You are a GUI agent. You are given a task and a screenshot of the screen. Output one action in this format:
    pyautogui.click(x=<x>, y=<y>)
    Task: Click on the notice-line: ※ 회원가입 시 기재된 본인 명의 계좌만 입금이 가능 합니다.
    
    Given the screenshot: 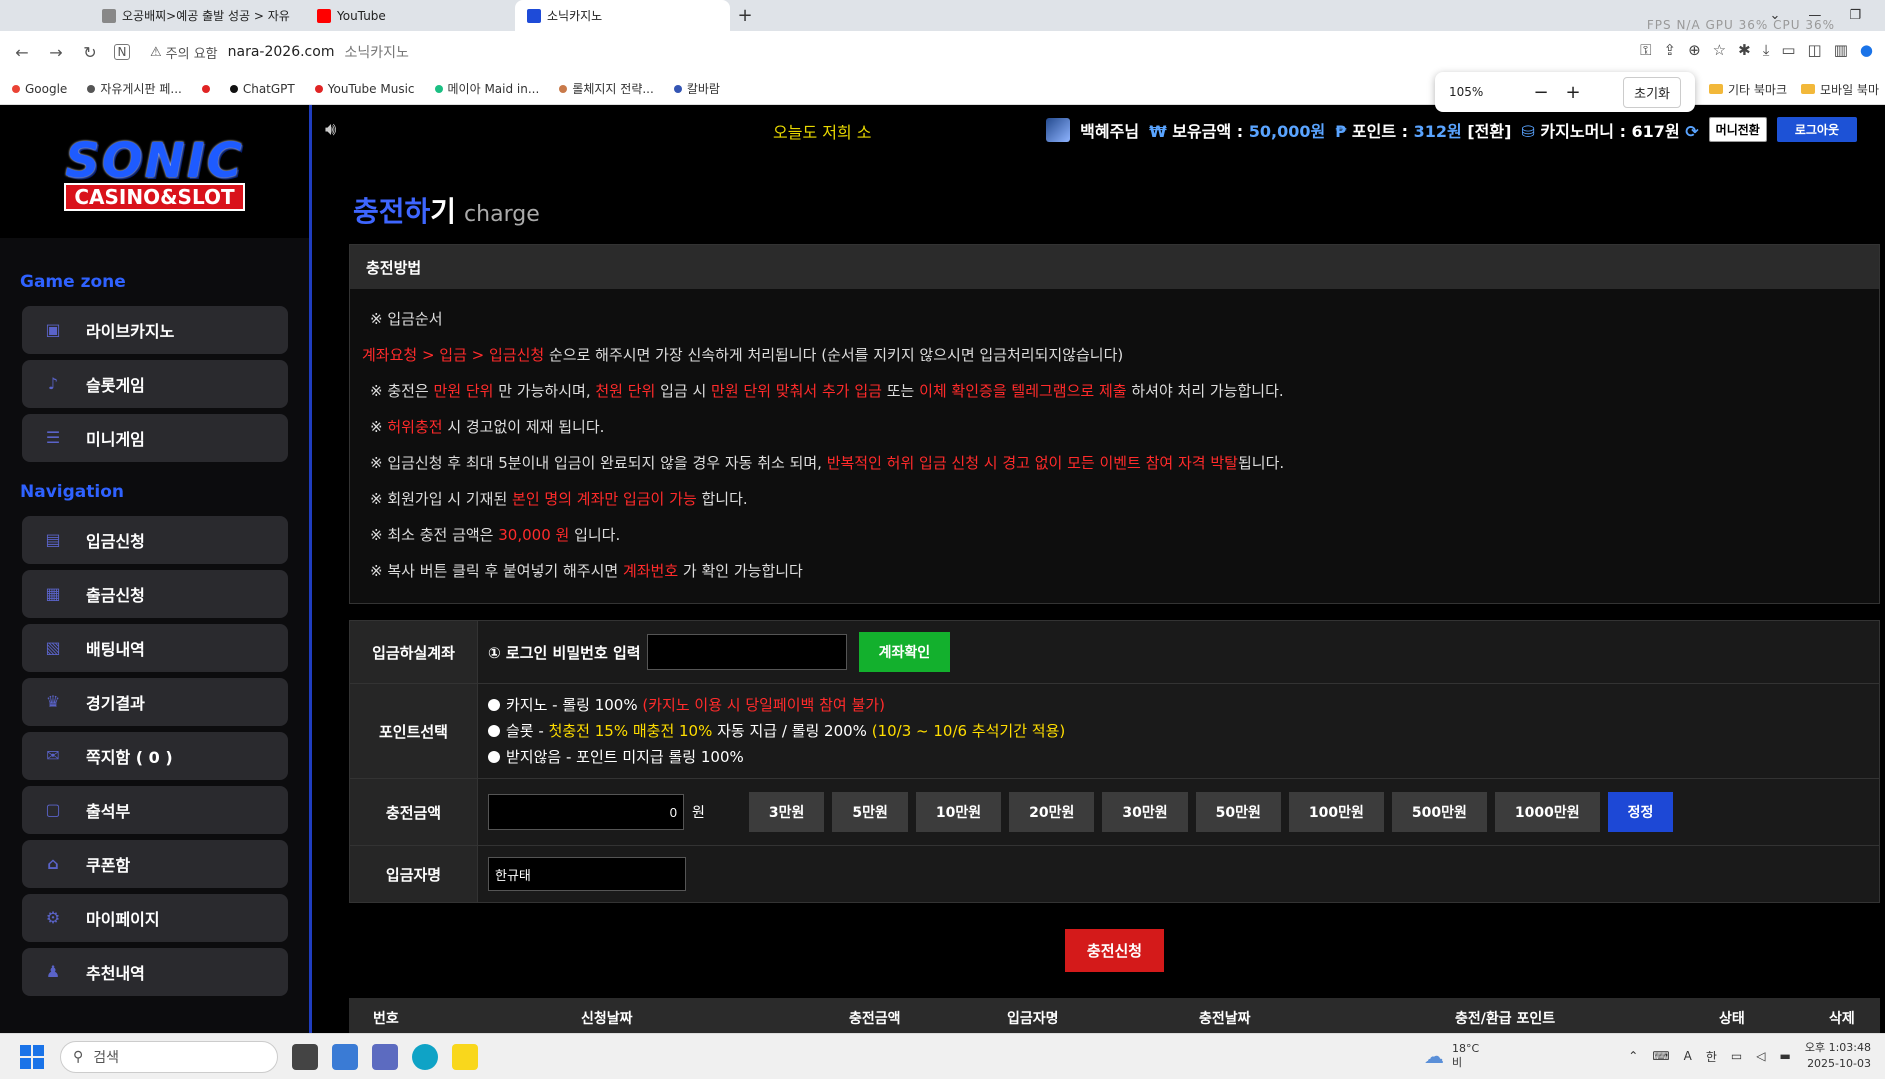 What is the action you would take?
    pyautogui.click(x=1114, y=499)
    